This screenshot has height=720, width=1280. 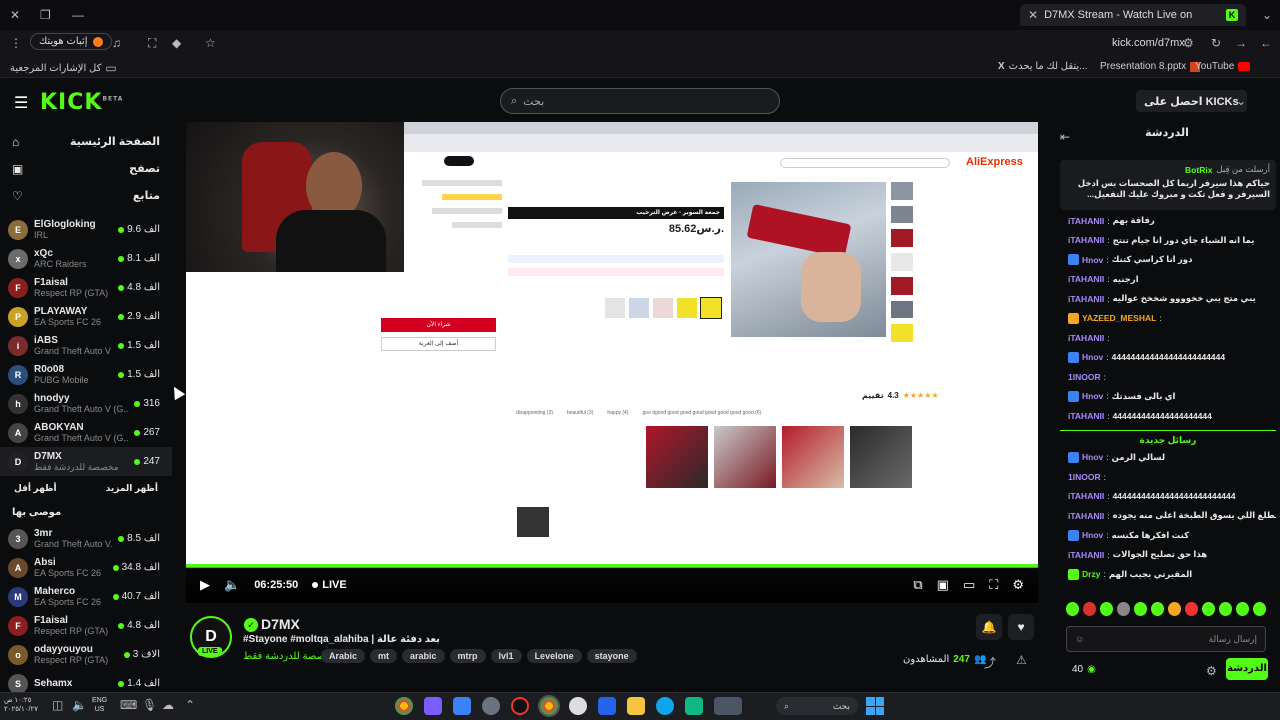 What do you see at coordinates (21, 705) in the screenshot?
I see `taskbar-clock: ١٠:٢٥ ص ٢٠٢٥/١٠/٢٧` at bounding box center [21, 705].